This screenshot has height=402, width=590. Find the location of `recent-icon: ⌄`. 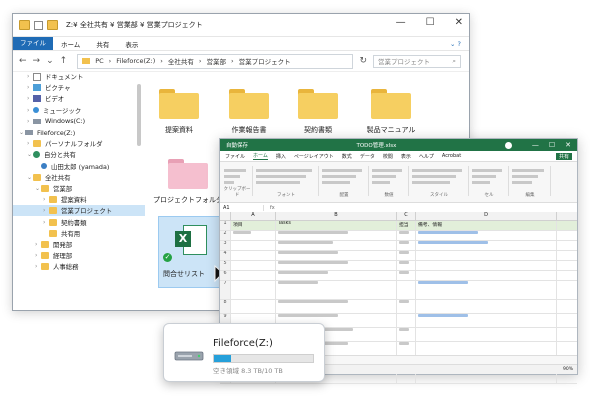

recent-icon: ⌄ is located at coordinates (50, 61).